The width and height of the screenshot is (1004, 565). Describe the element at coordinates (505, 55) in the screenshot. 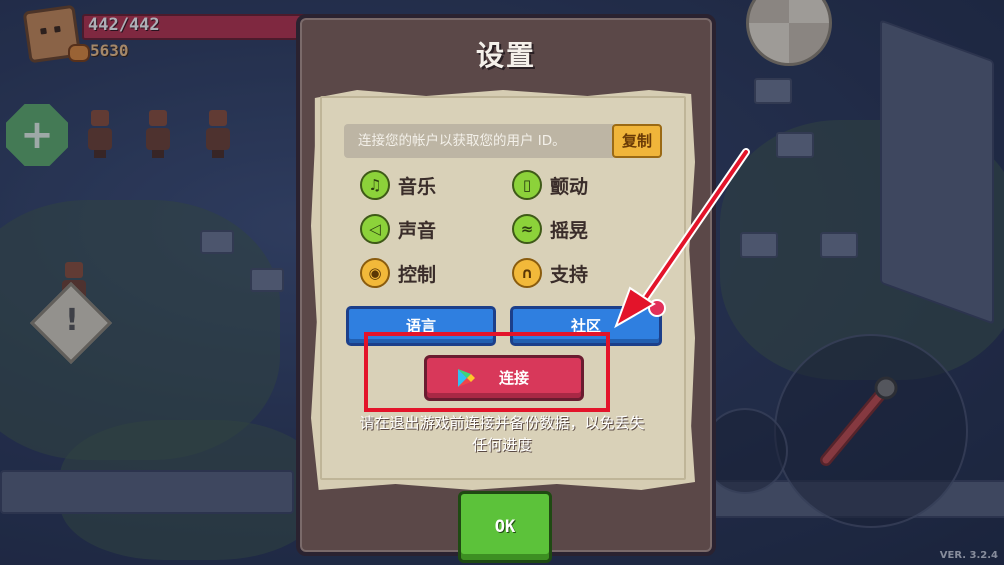

I see `dialog-title: 设置` at that location.